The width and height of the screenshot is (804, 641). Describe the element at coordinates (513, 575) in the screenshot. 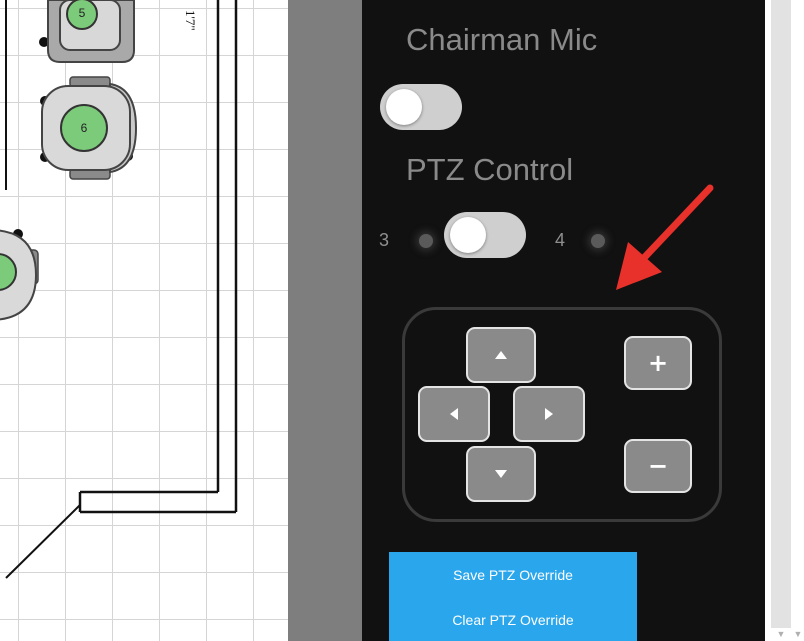

I see `save-ptz-override-button: Save PTZ Override` at that location.